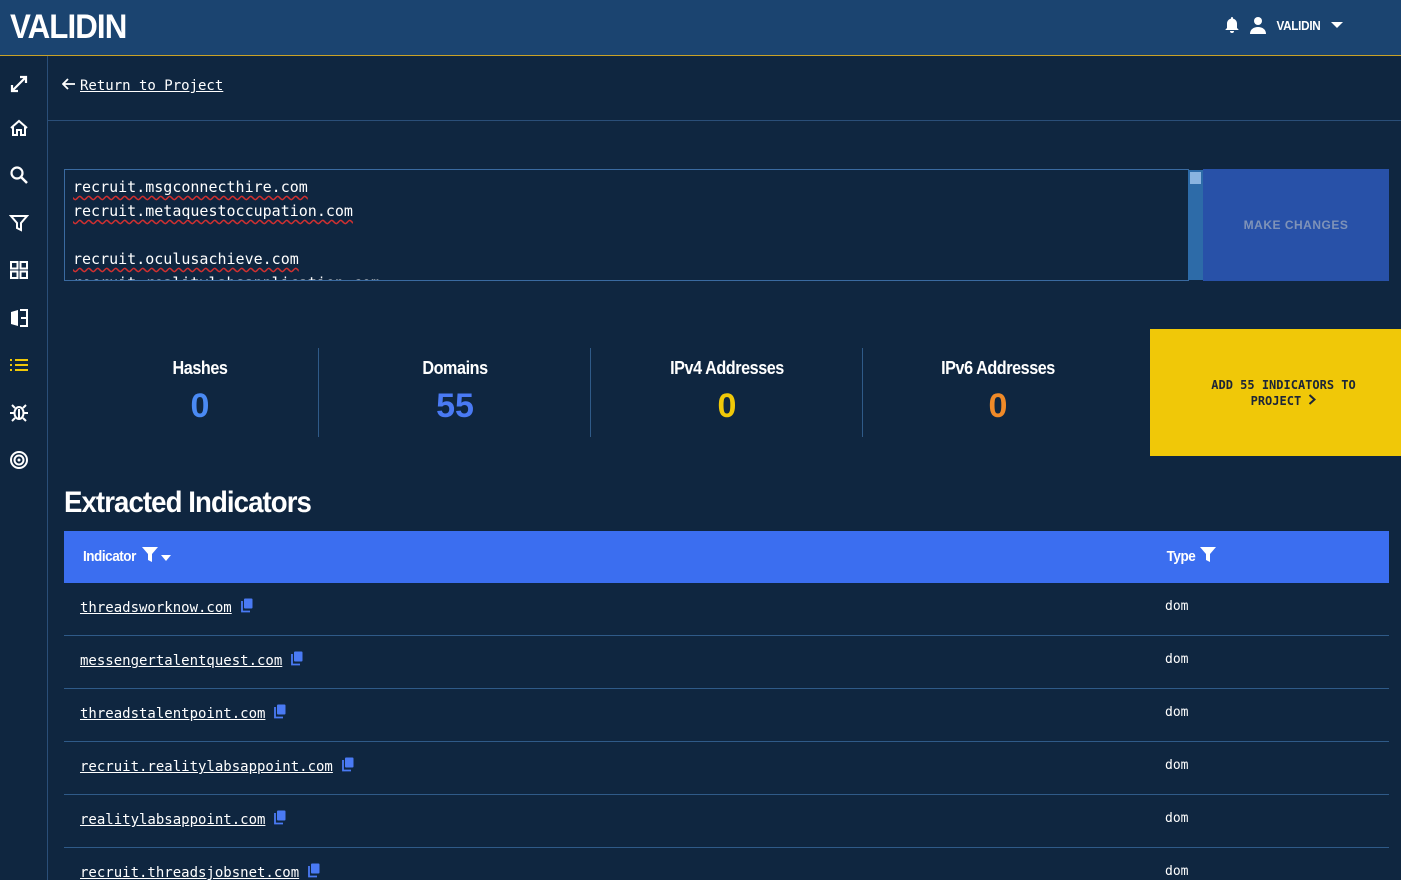  I want to click on indicator-link: realitylabsappoint.com, so click(172, 820).